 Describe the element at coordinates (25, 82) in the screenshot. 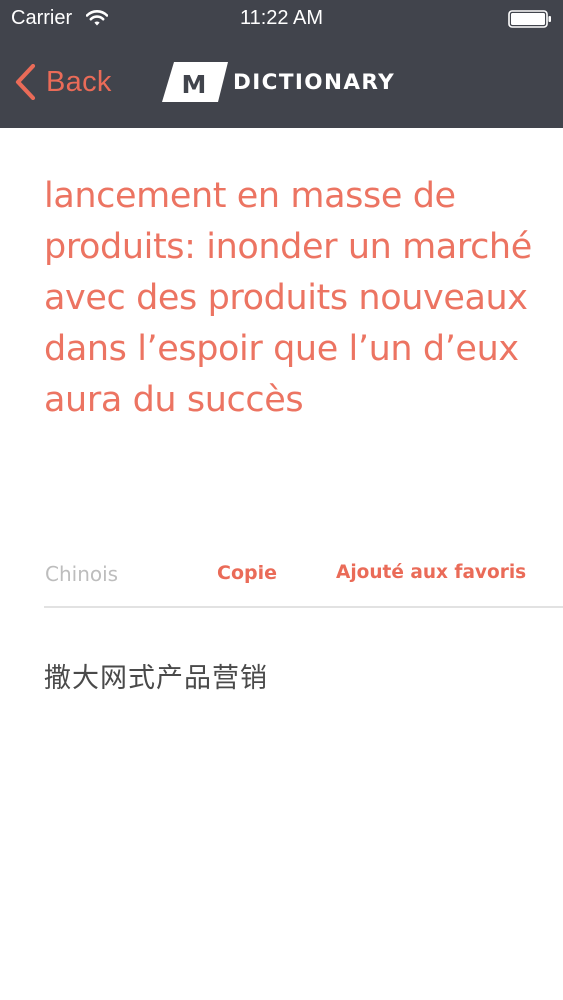

I see `chevron-left-icon` at that location.